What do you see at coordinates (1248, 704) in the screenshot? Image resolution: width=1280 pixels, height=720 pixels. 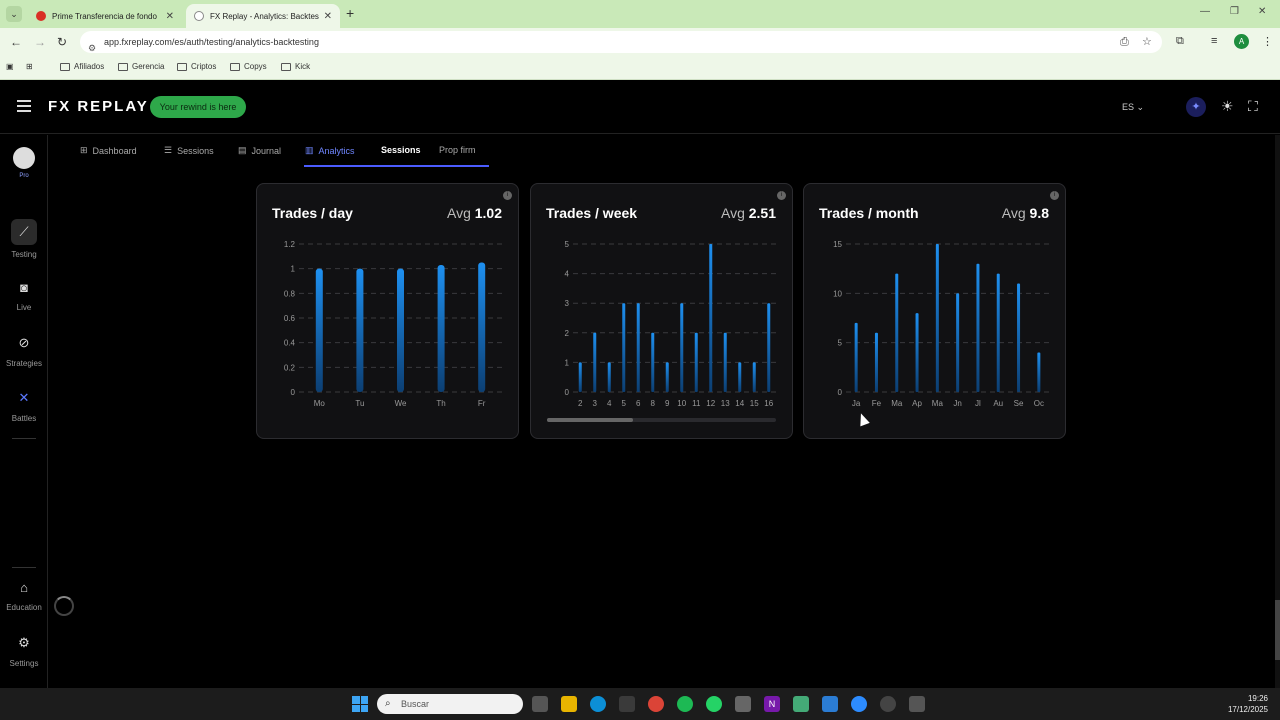 I see `system-clock: 19:26 17/12/2025` at bounding box center [1248, 704].